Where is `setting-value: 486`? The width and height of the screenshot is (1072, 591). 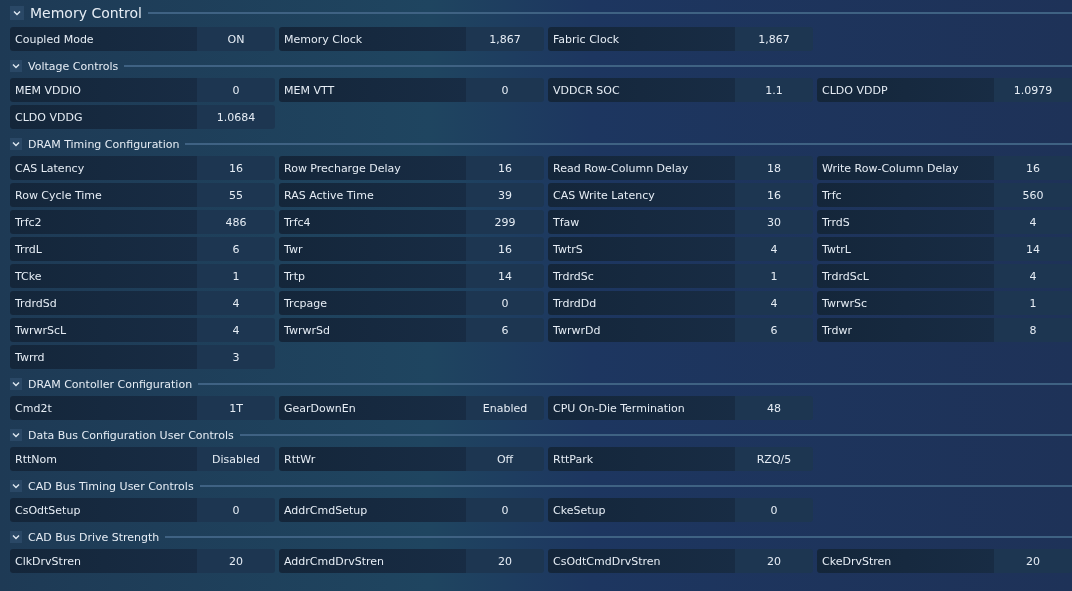 setting-value: 486 is located at coordinates (236, 222).